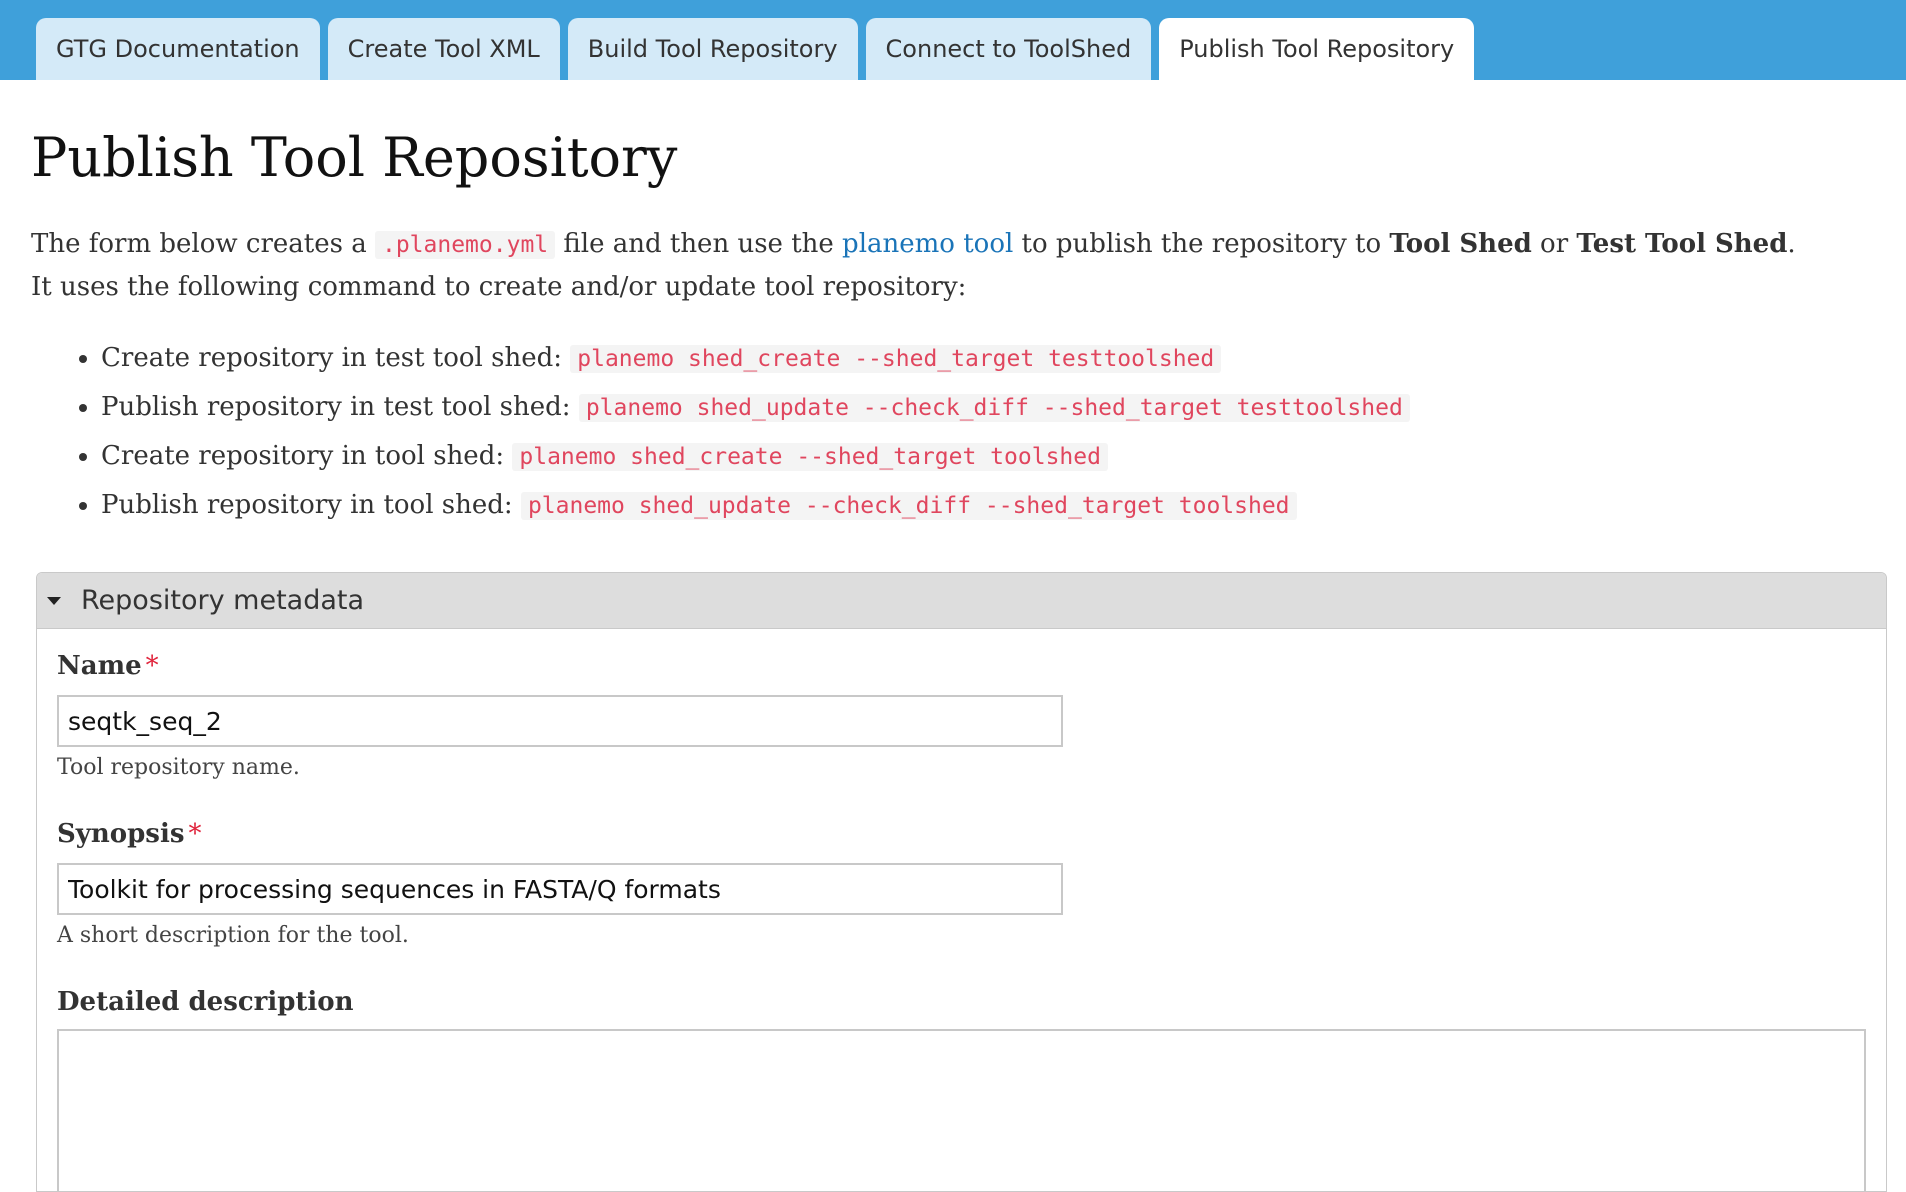 This screenshot has height=1192, width=1906. Describe the element at coordinates (336, 407) in the screenshot. I see `command-label: Publish repository in test tool shed:` at that location.